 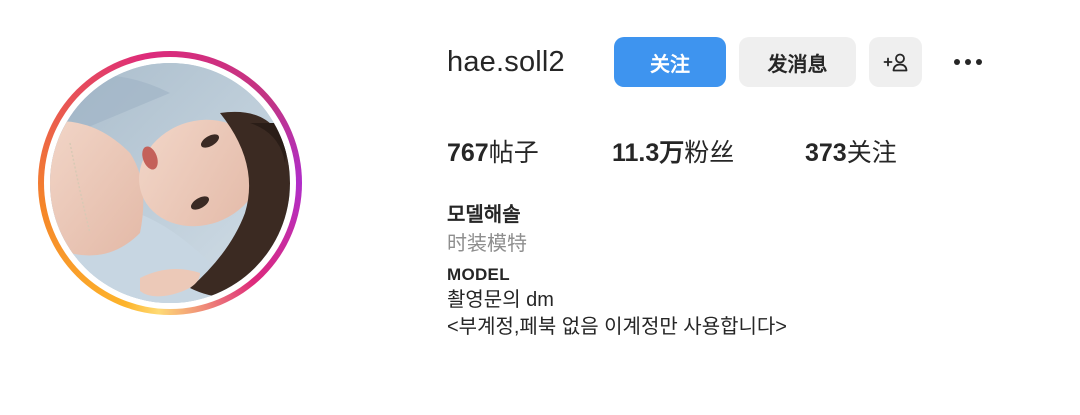 I want to click on bio-line: <부계정,페북 없음 이계정만 사용합니다>, so click(x=617, y=327).